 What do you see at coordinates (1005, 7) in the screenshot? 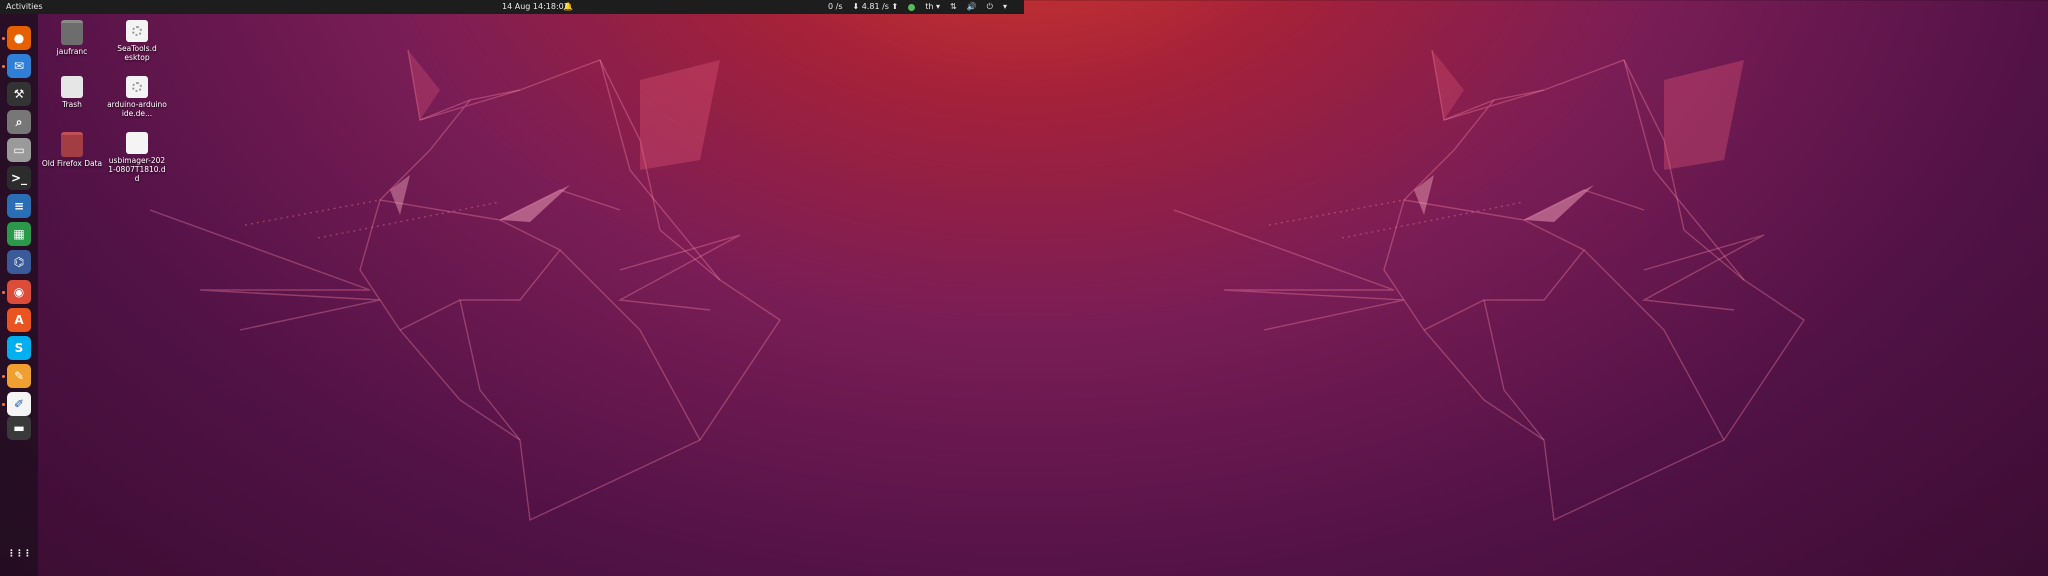
I see `system-menu-chevron-icon: ▾` at bounding box center [1005, 7].